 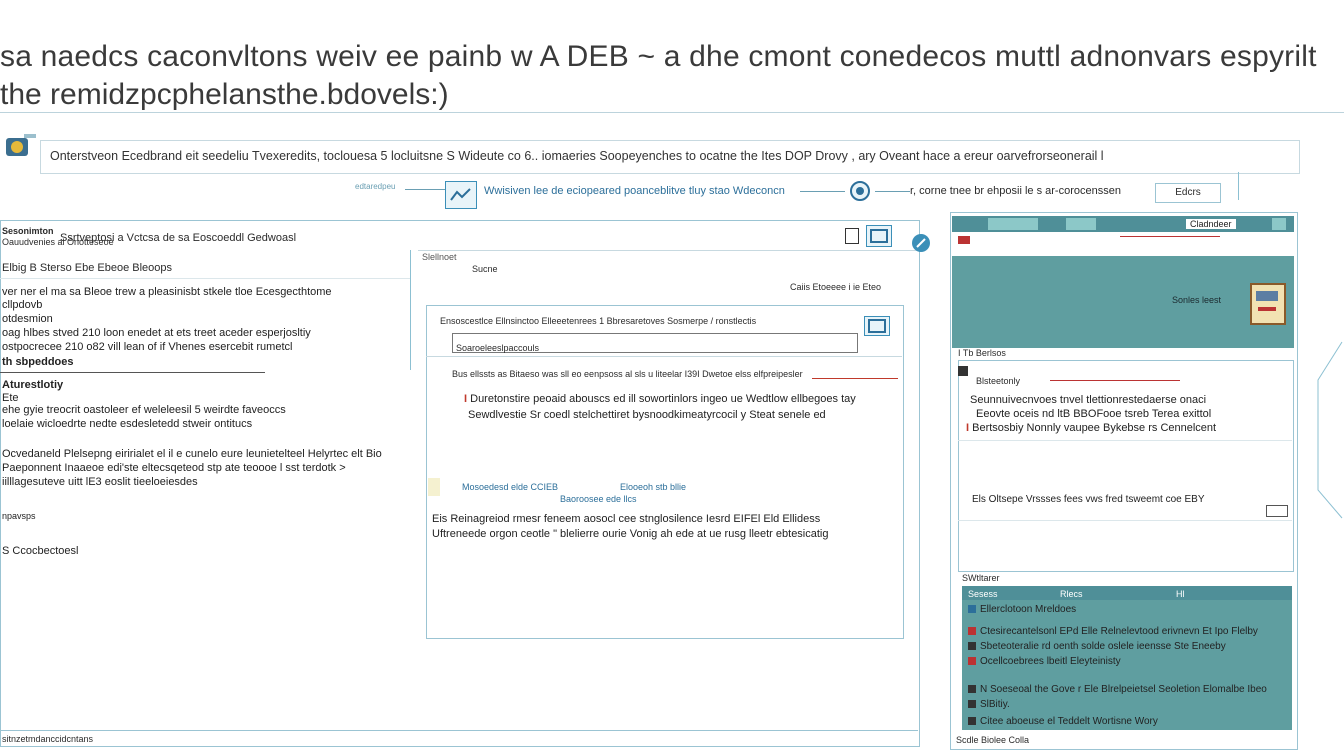 What do you see at coordinates (459, 730) in the screenshot?
I see `left-status-divider` at bounding box center [459, 730].